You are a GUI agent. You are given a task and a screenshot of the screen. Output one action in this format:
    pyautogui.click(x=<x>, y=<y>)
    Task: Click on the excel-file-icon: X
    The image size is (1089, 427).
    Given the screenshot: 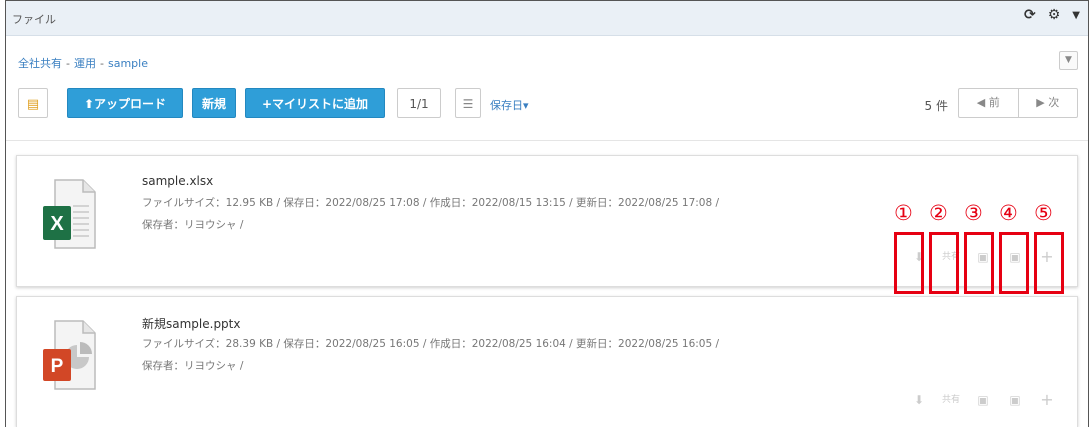 What is the action you would take?
    pyautogui.click(x=69, y=214)
    